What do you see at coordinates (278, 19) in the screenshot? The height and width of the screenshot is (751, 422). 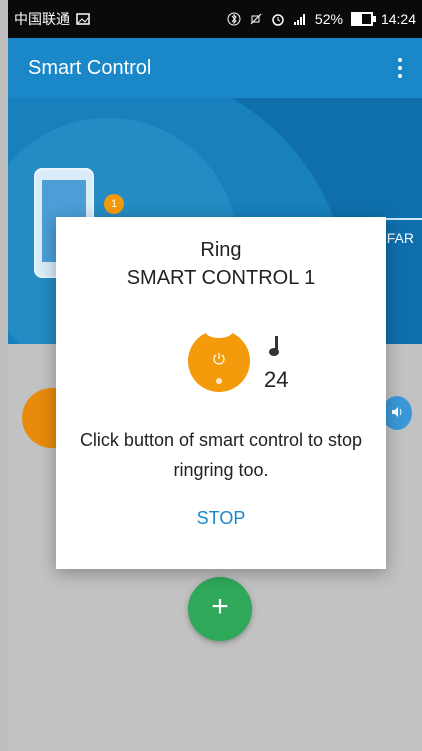 I see `alarm-icon` at bounding box center [278, 19].